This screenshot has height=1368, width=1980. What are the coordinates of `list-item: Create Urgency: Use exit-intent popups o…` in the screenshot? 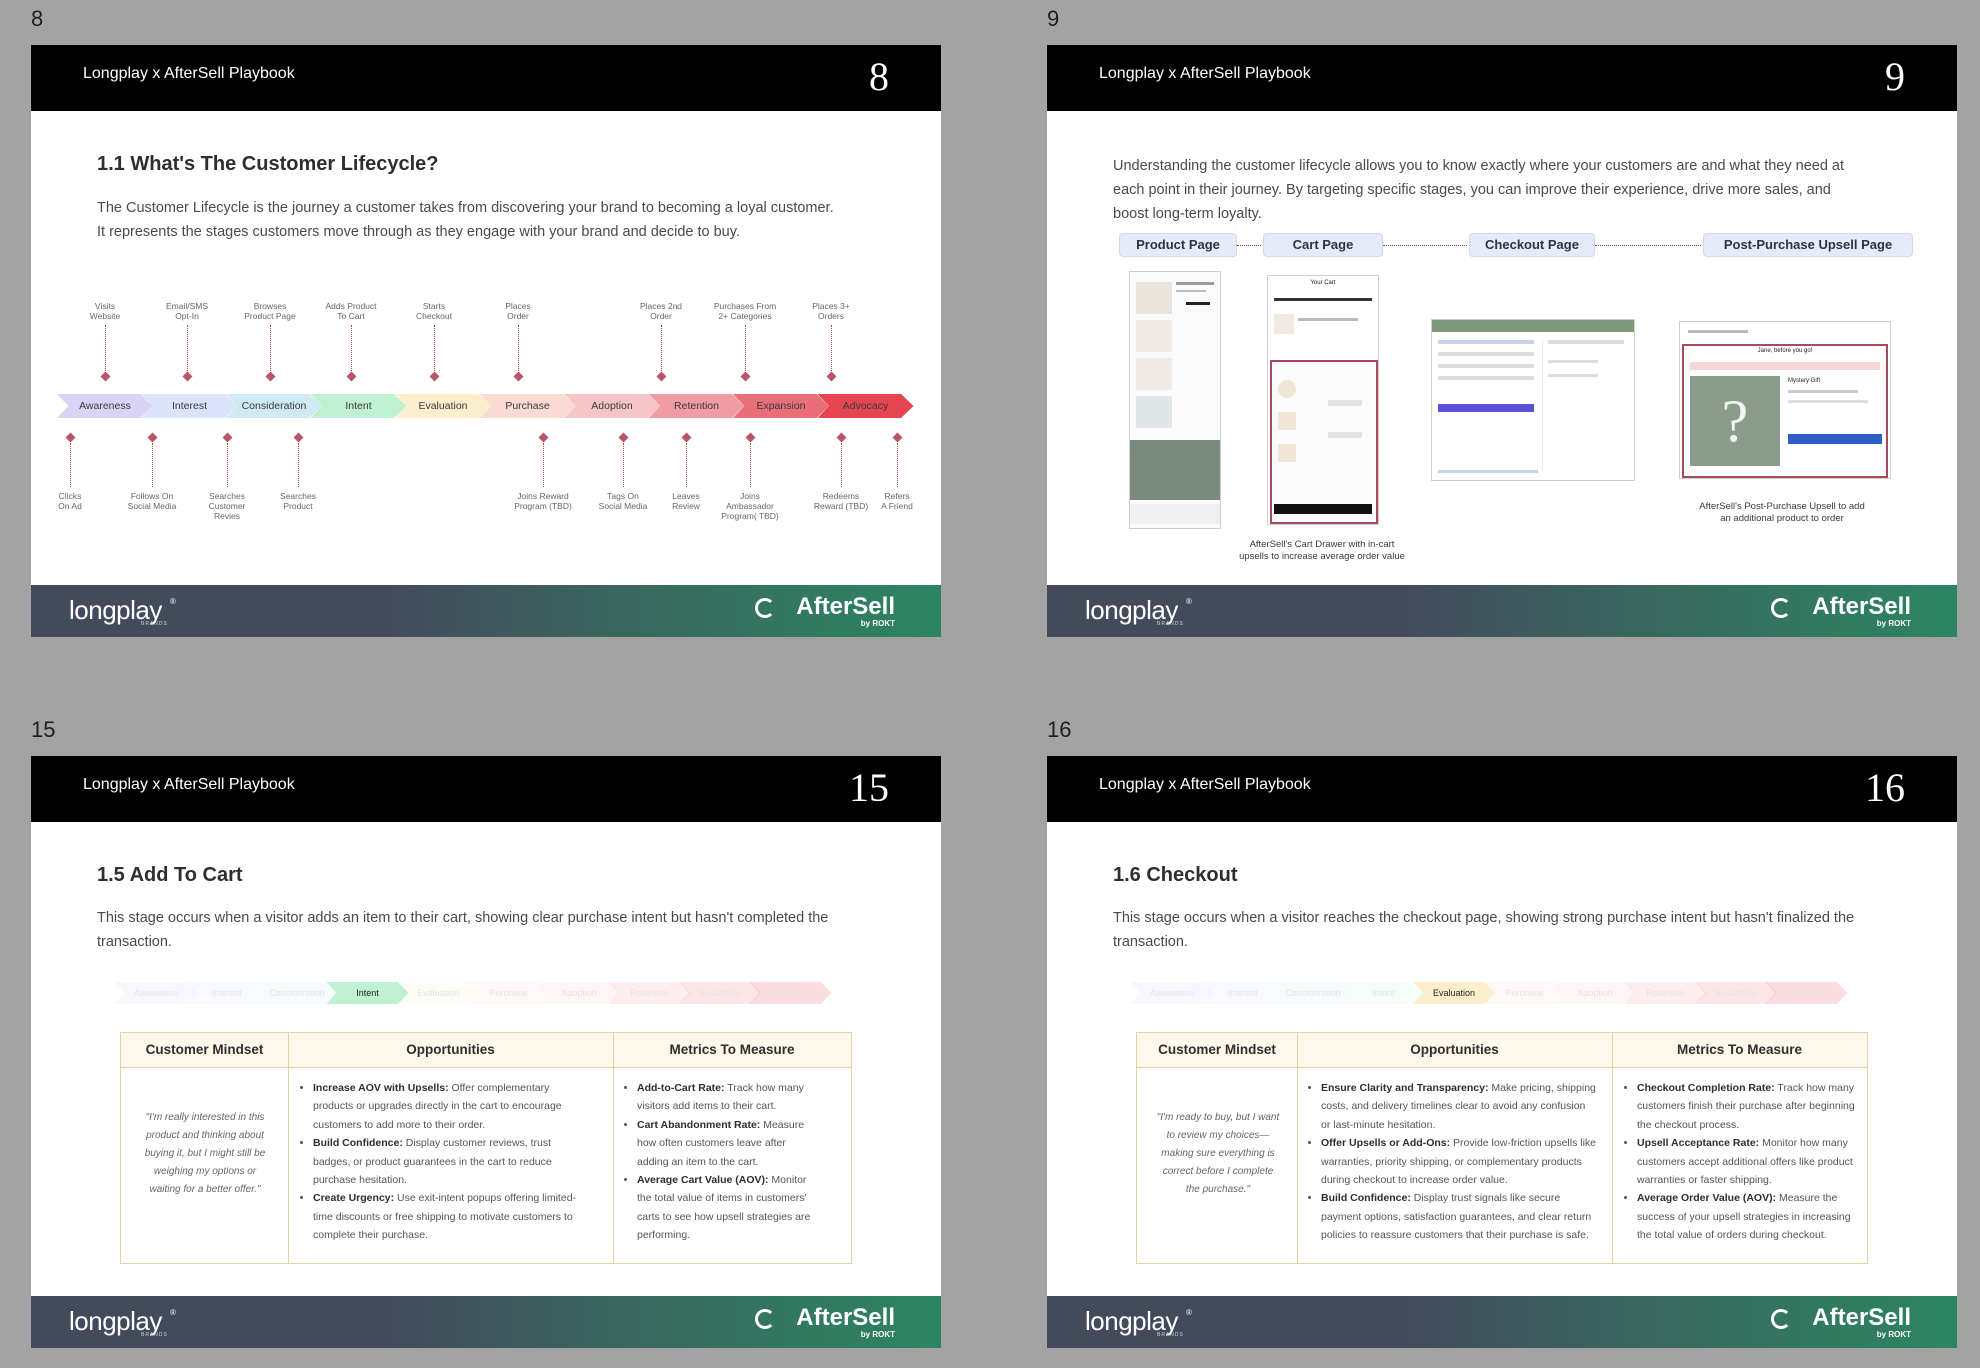 It's located at (463, 1216).